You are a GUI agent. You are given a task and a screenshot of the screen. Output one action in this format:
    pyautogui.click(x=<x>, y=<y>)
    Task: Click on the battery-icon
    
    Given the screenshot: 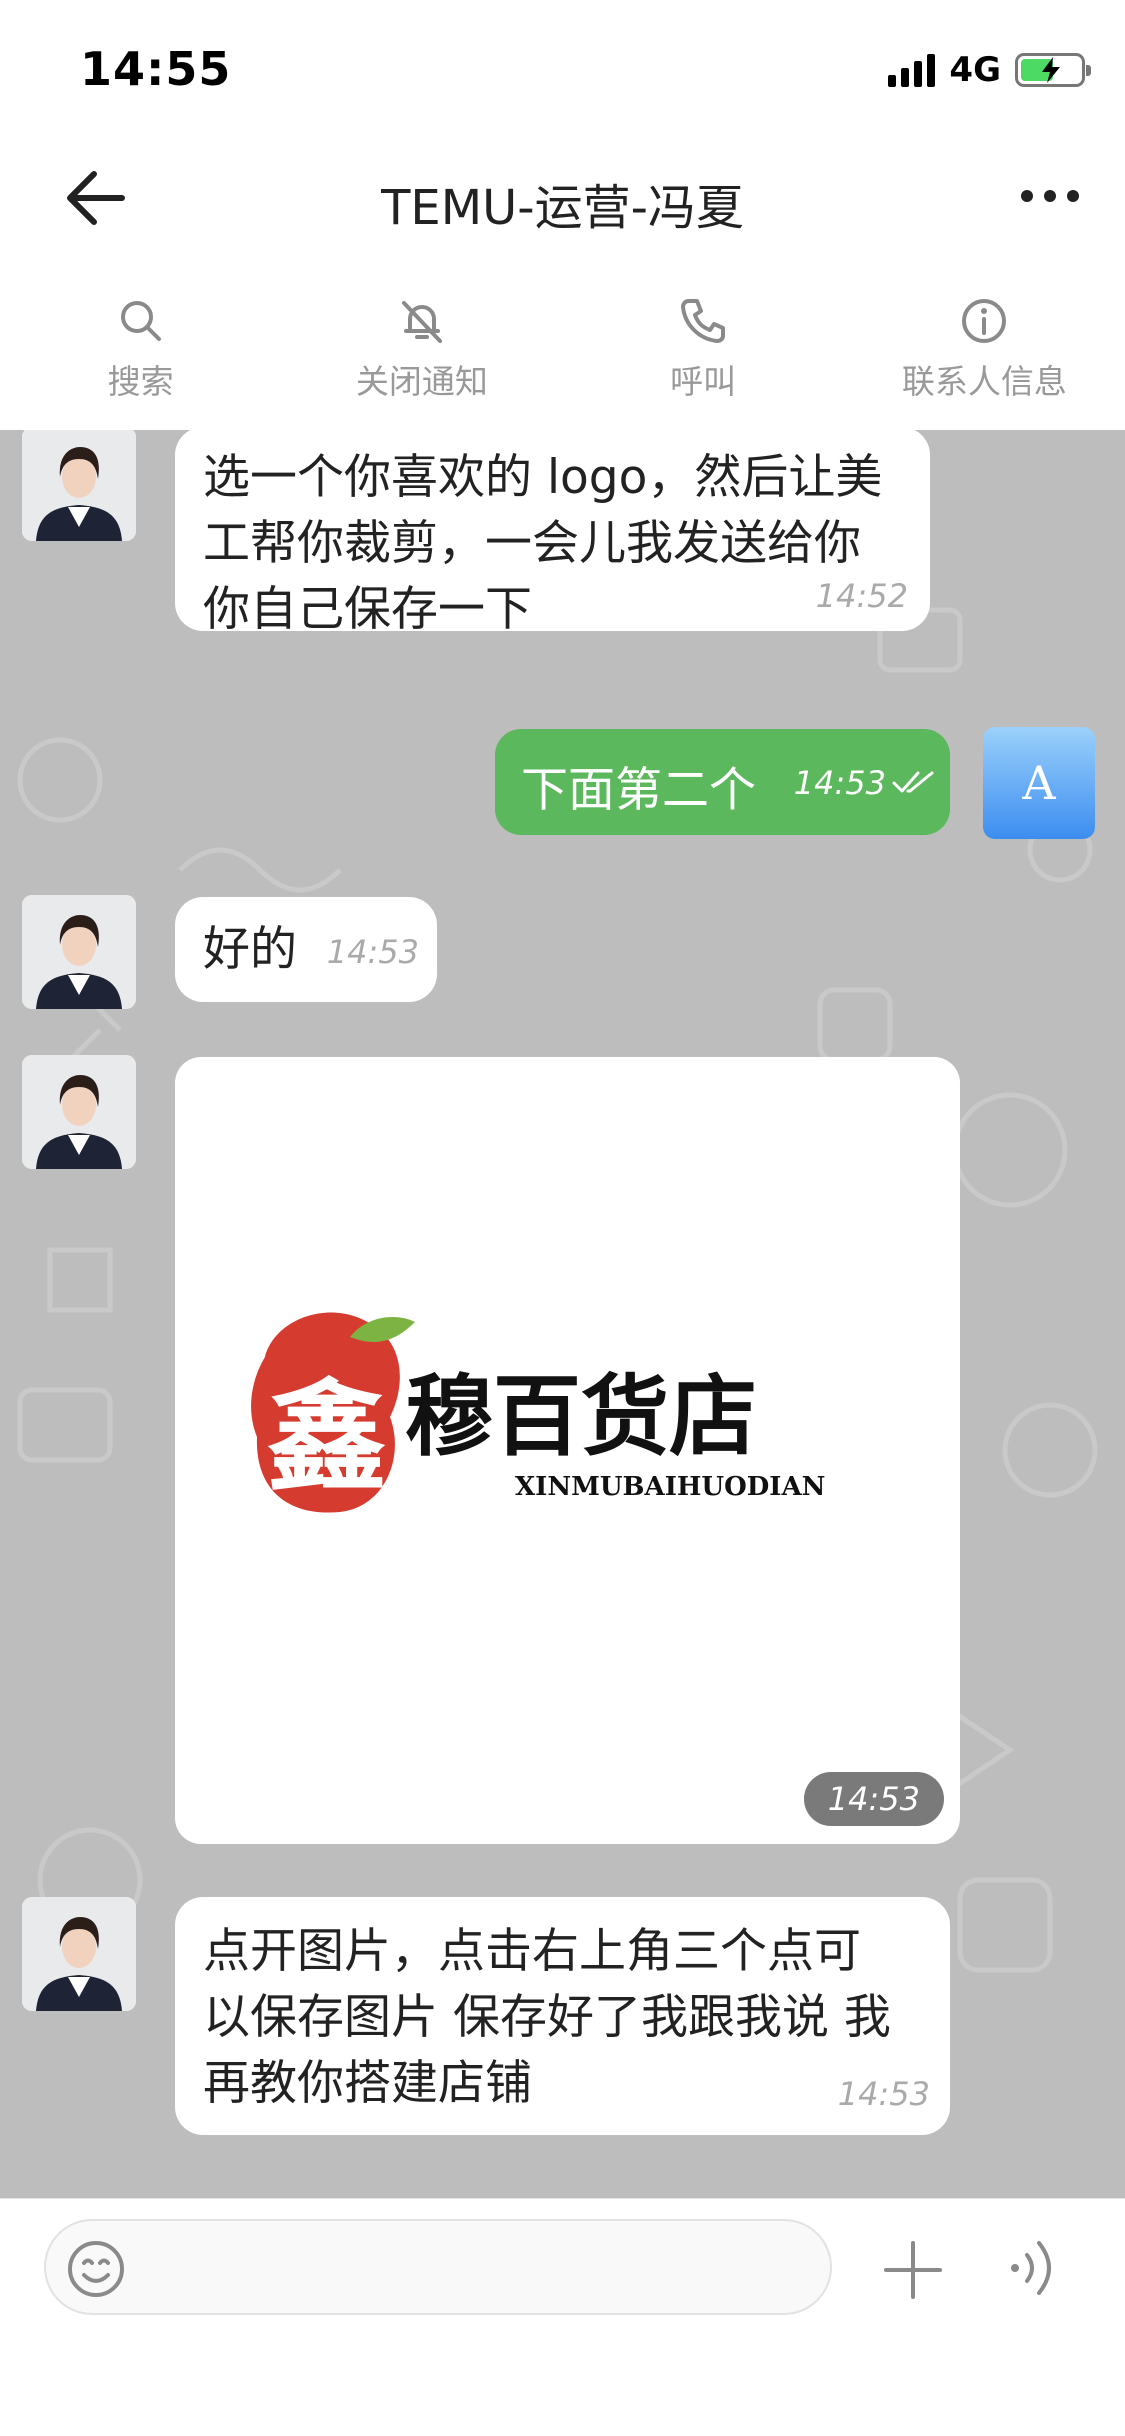 What is the action you would take?
    pyautogui.click(x=1053, y=70)
    